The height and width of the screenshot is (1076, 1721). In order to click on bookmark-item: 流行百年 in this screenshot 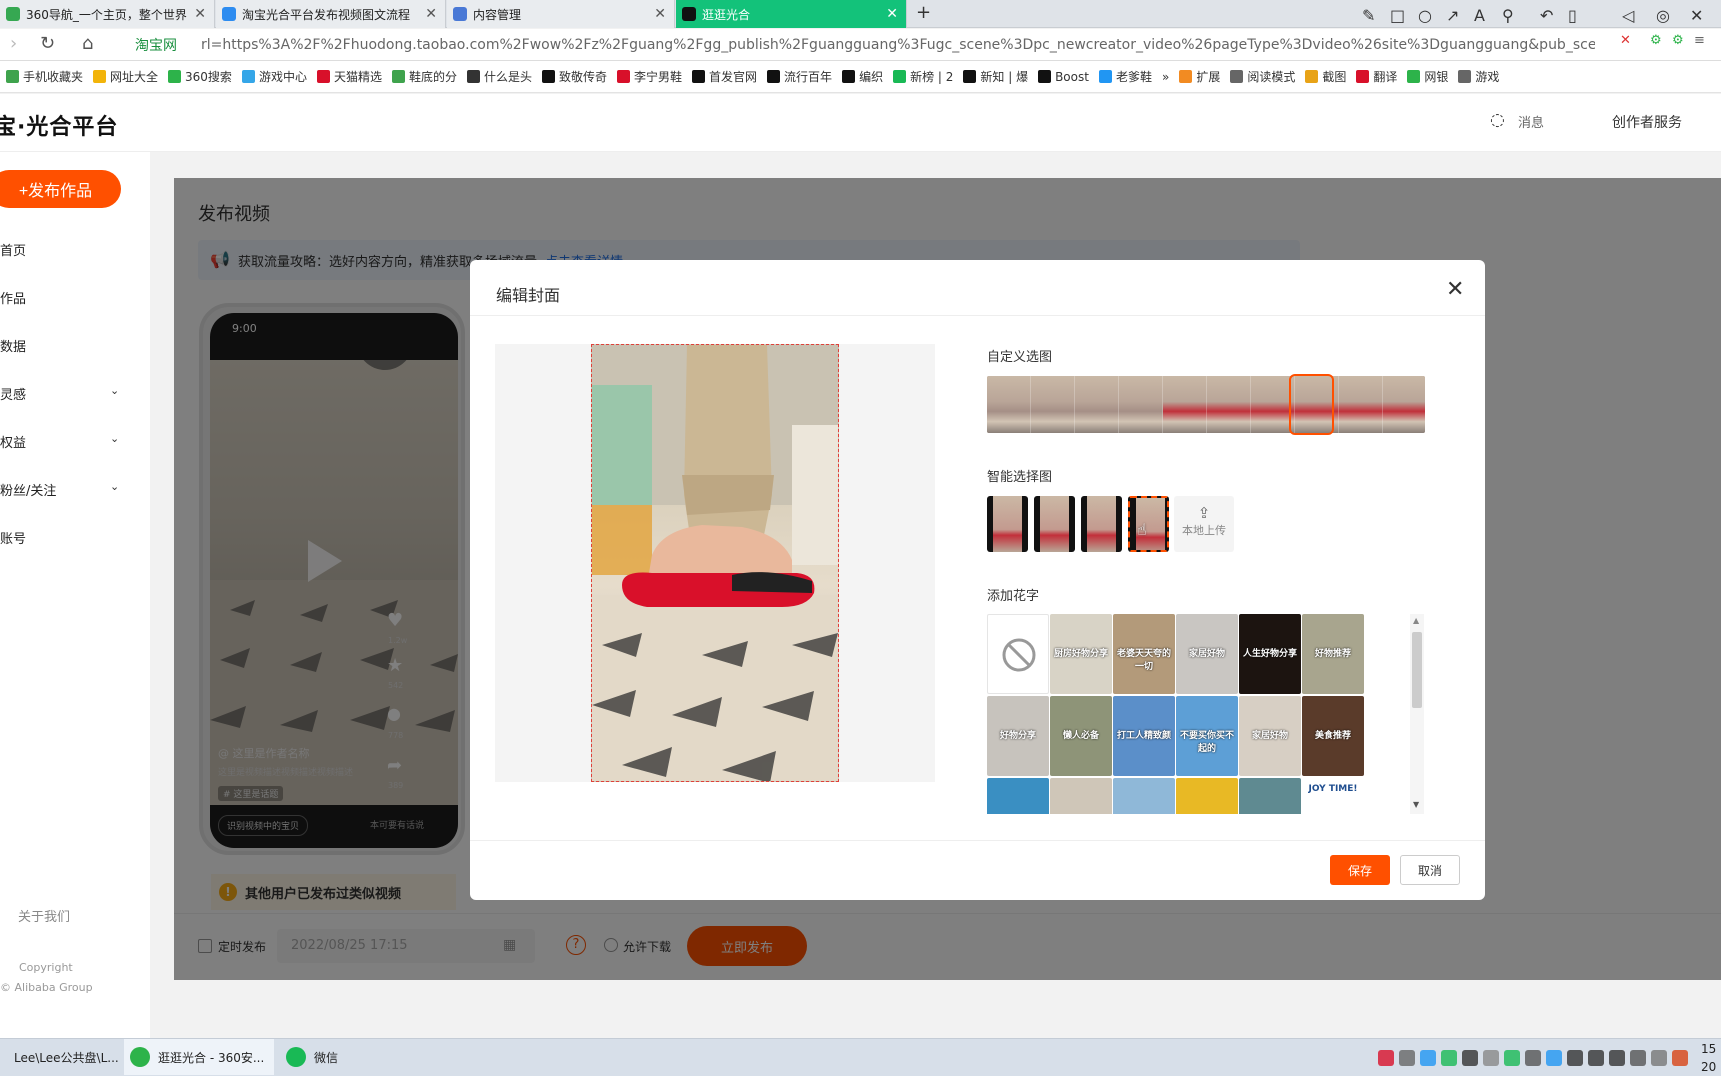, I will do `click(799, 76)`.